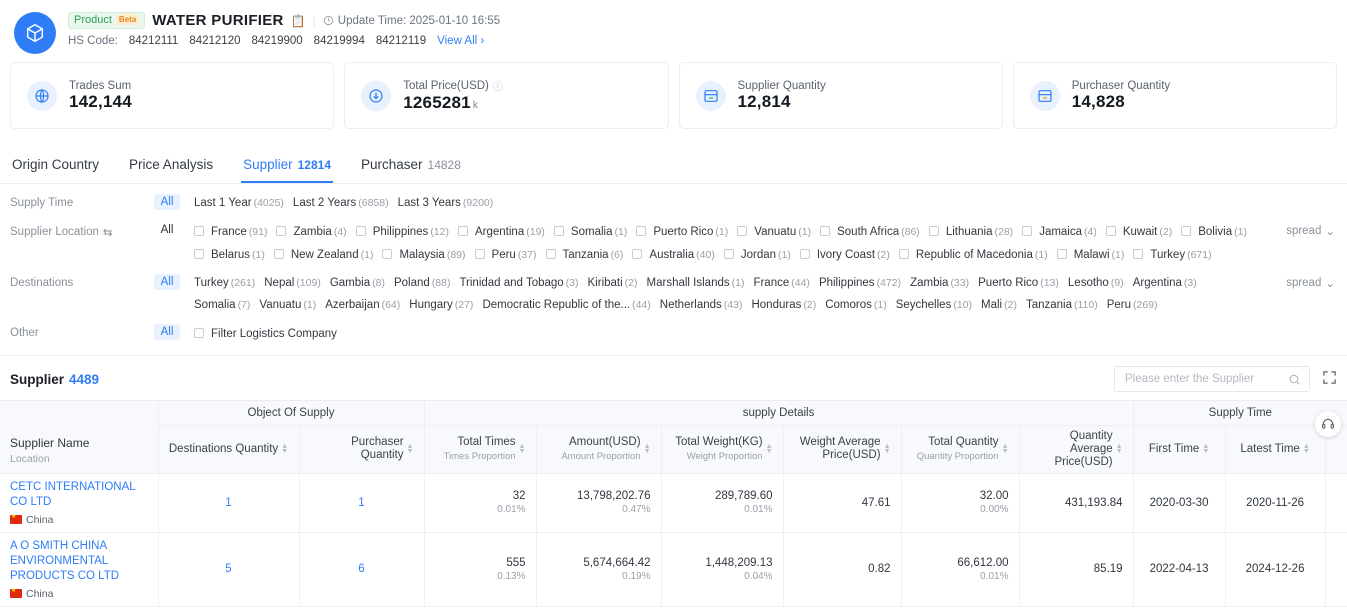 The height and width of the screenshot is (609, 1347). I want to click on filter-item-logistics-company: Filter Logistics Company, so click(270, 333).